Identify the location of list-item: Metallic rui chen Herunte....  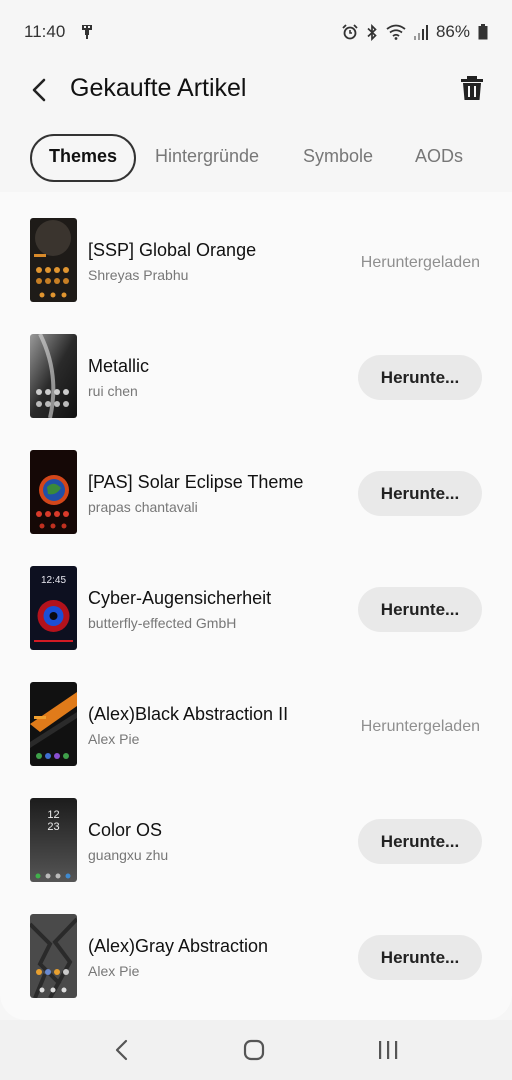
(256, 366).